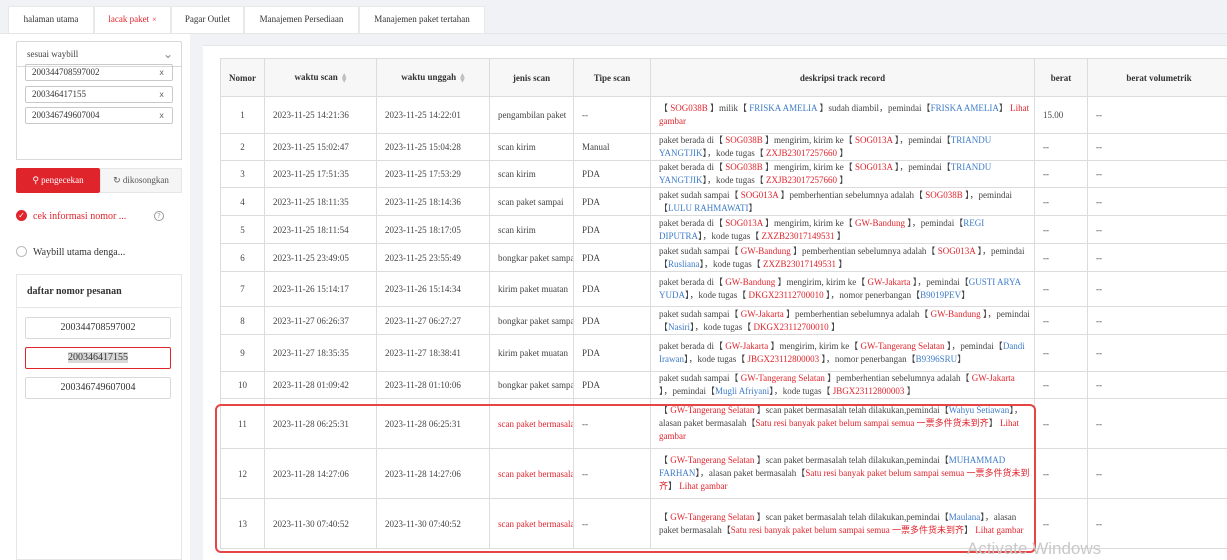 The height and width of the screenshot is (560, 1227). Describe the element at coordinates (320, 523) in the screenshot. I see `cell-scan: 2023-11-30 07:40:52` at that location.